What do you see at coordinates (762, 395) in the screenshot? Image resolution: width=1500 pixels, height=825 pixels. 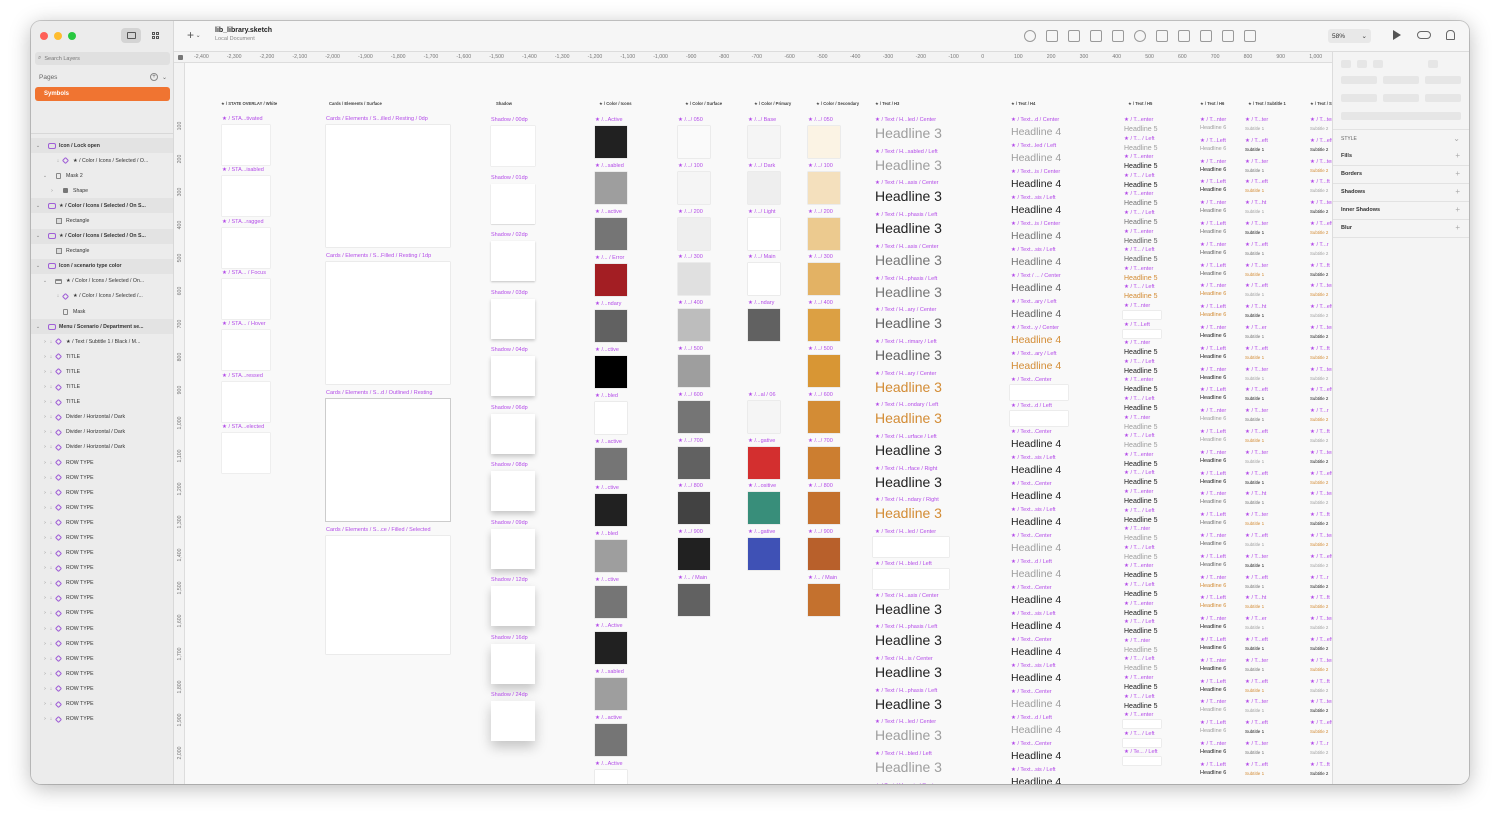 I see `symbol-label: ★ /...al / 06` at bounding box center [762, 395].